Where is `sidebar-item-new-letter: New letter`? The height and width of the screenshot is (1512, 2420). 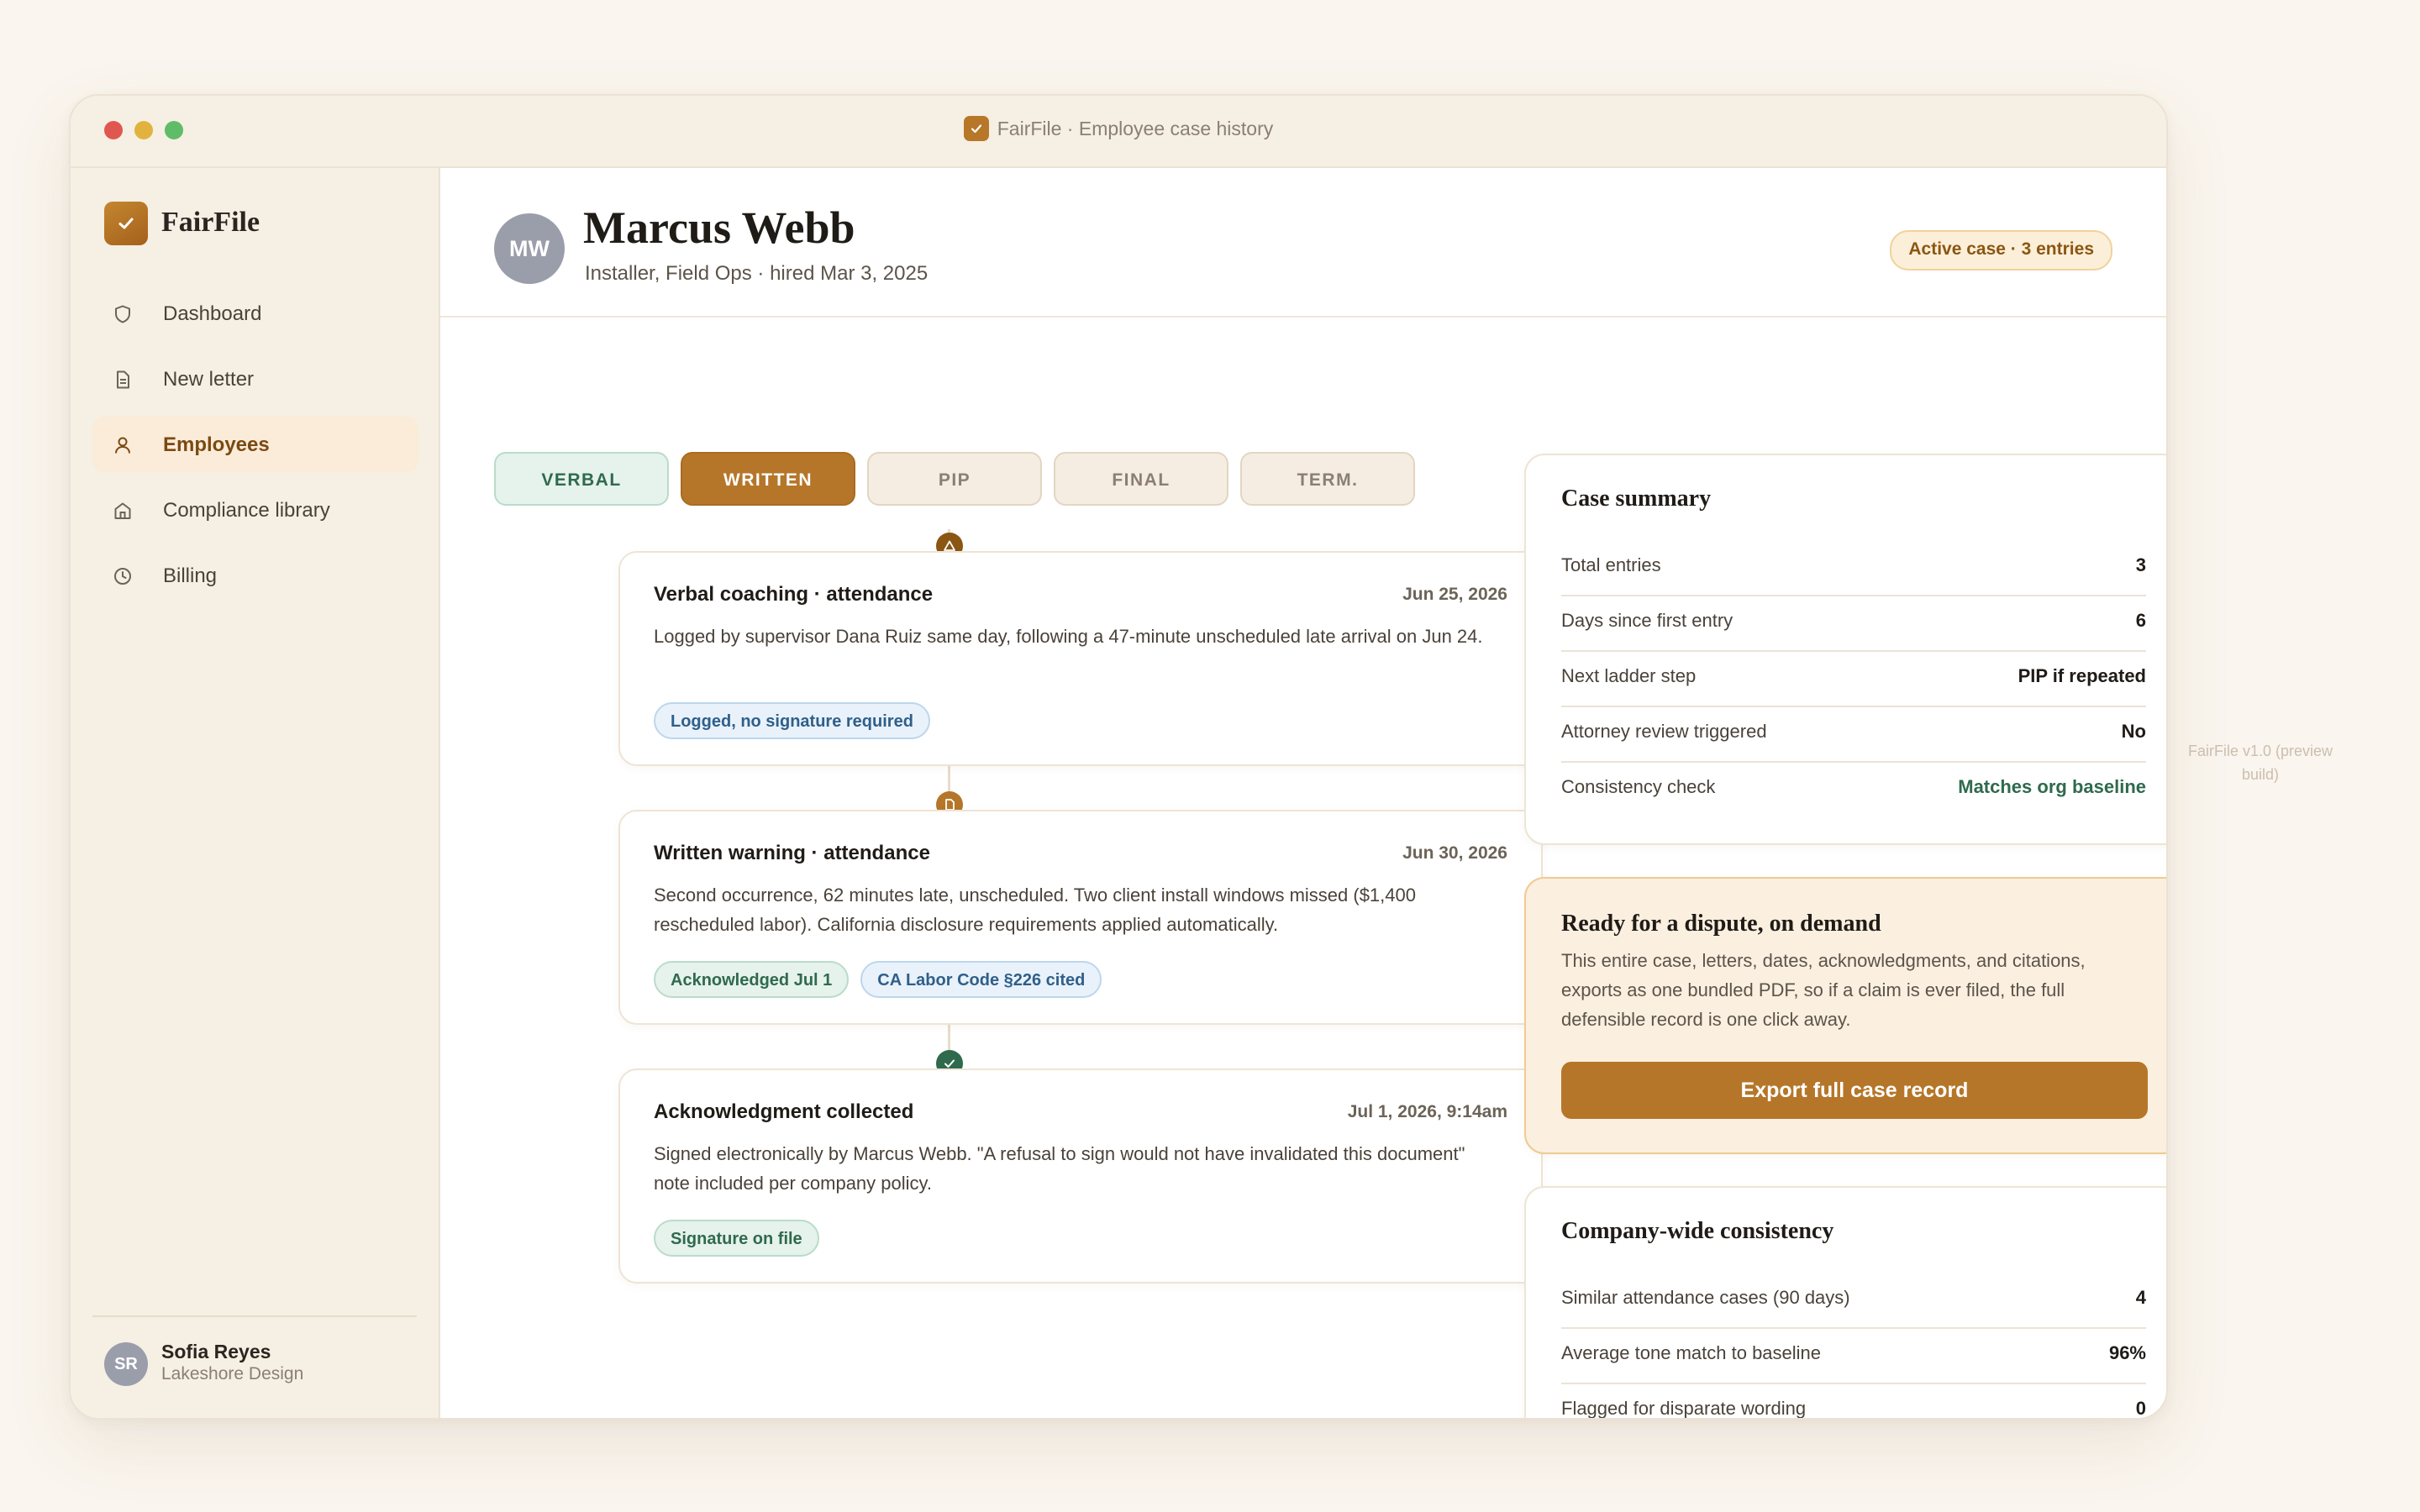 sidebar-item-new-letter: New letter is located at coordinates (255, 379).